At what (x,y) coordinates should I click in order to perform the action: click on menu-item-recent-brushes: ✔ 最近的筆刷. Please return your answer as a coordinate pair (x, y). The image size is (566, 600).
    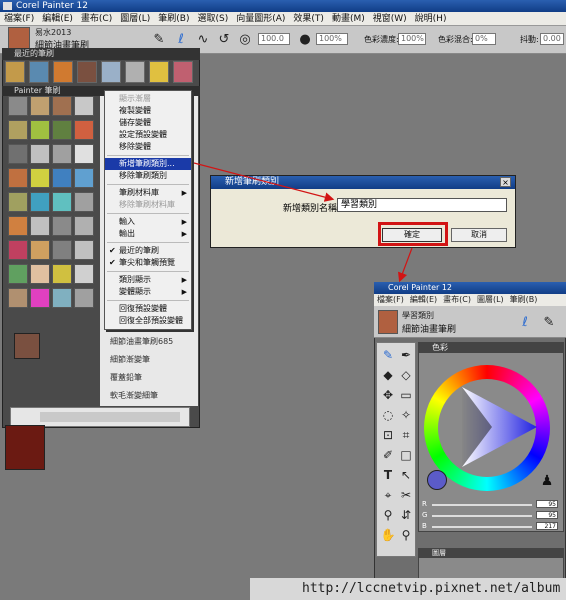
    Looking at the image, I should click on (148, 251).